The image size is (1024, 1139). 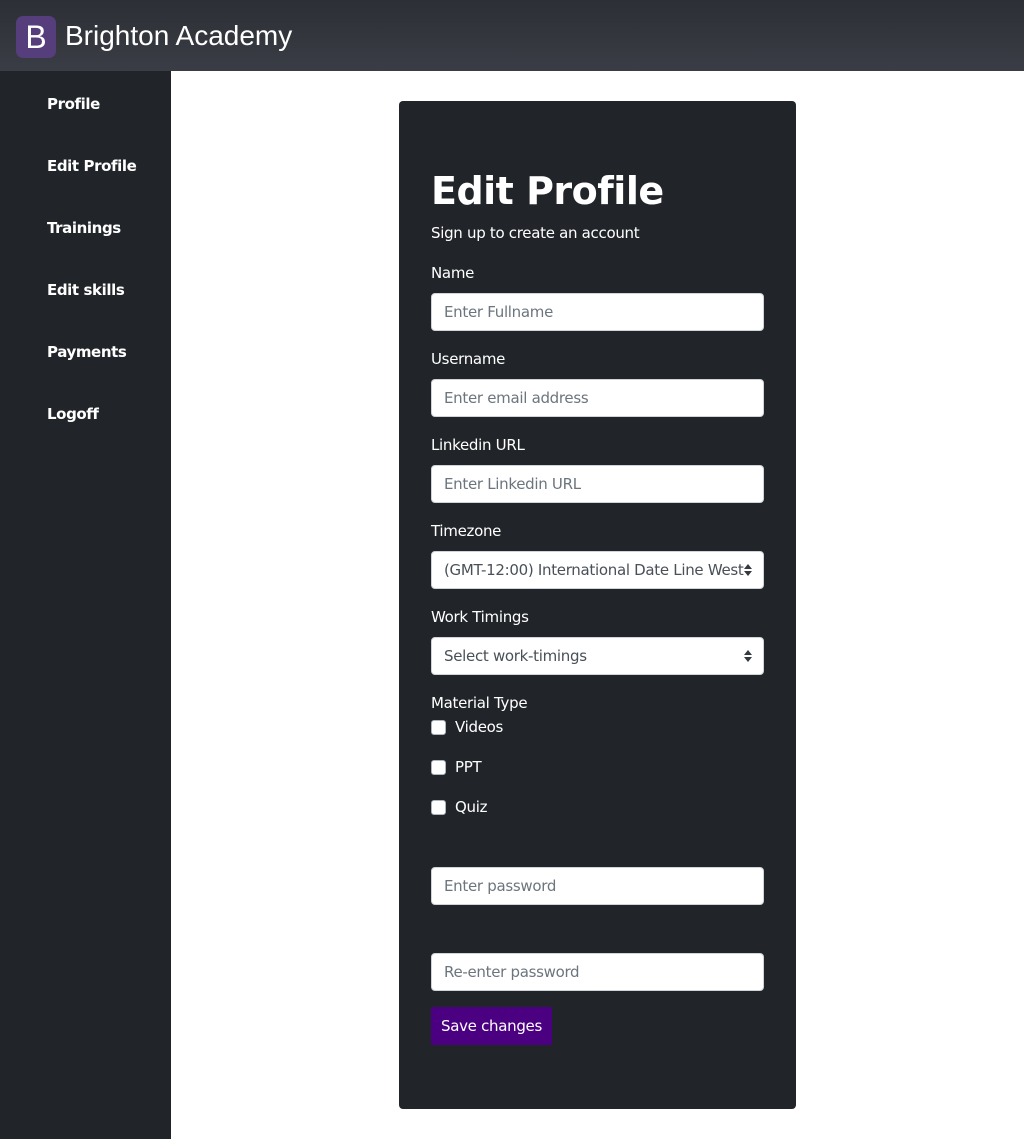 I want to click on confirm-password-input, so click(x=597, y=972).